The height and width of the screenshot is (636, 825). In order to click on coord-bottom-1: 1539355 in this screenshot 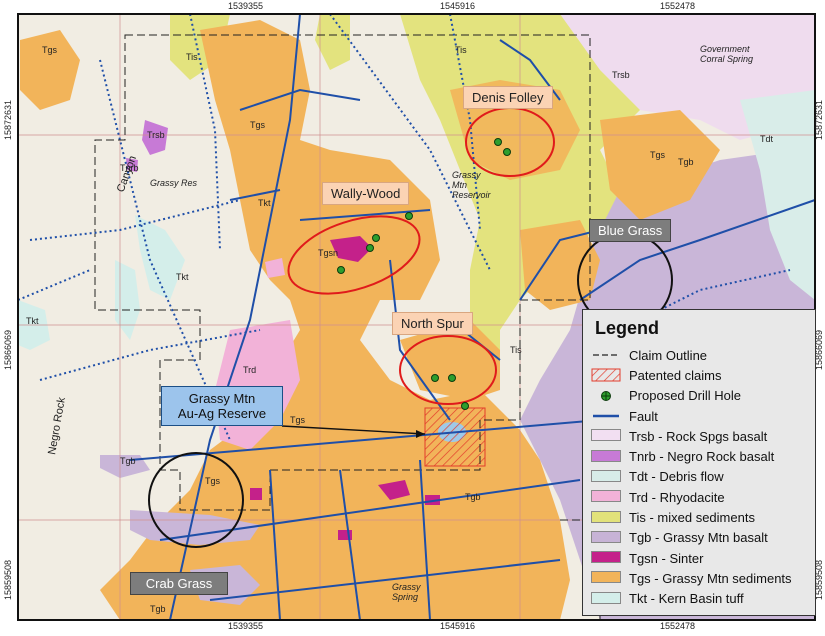, I will do `click(246, 626)`.